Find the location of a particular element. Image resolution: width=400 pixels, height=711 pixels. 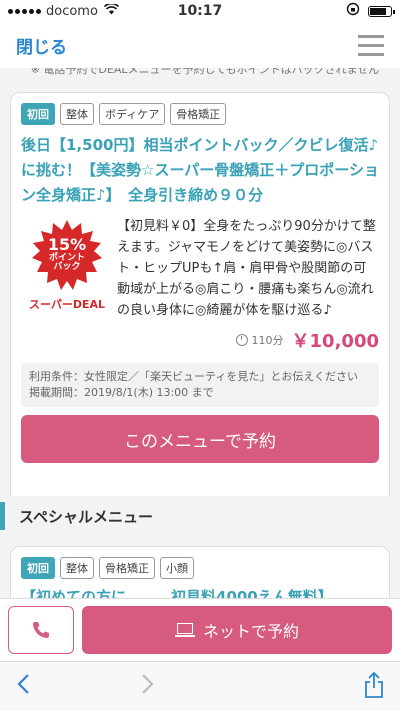

share-icon is located at coordinates (374, 686).